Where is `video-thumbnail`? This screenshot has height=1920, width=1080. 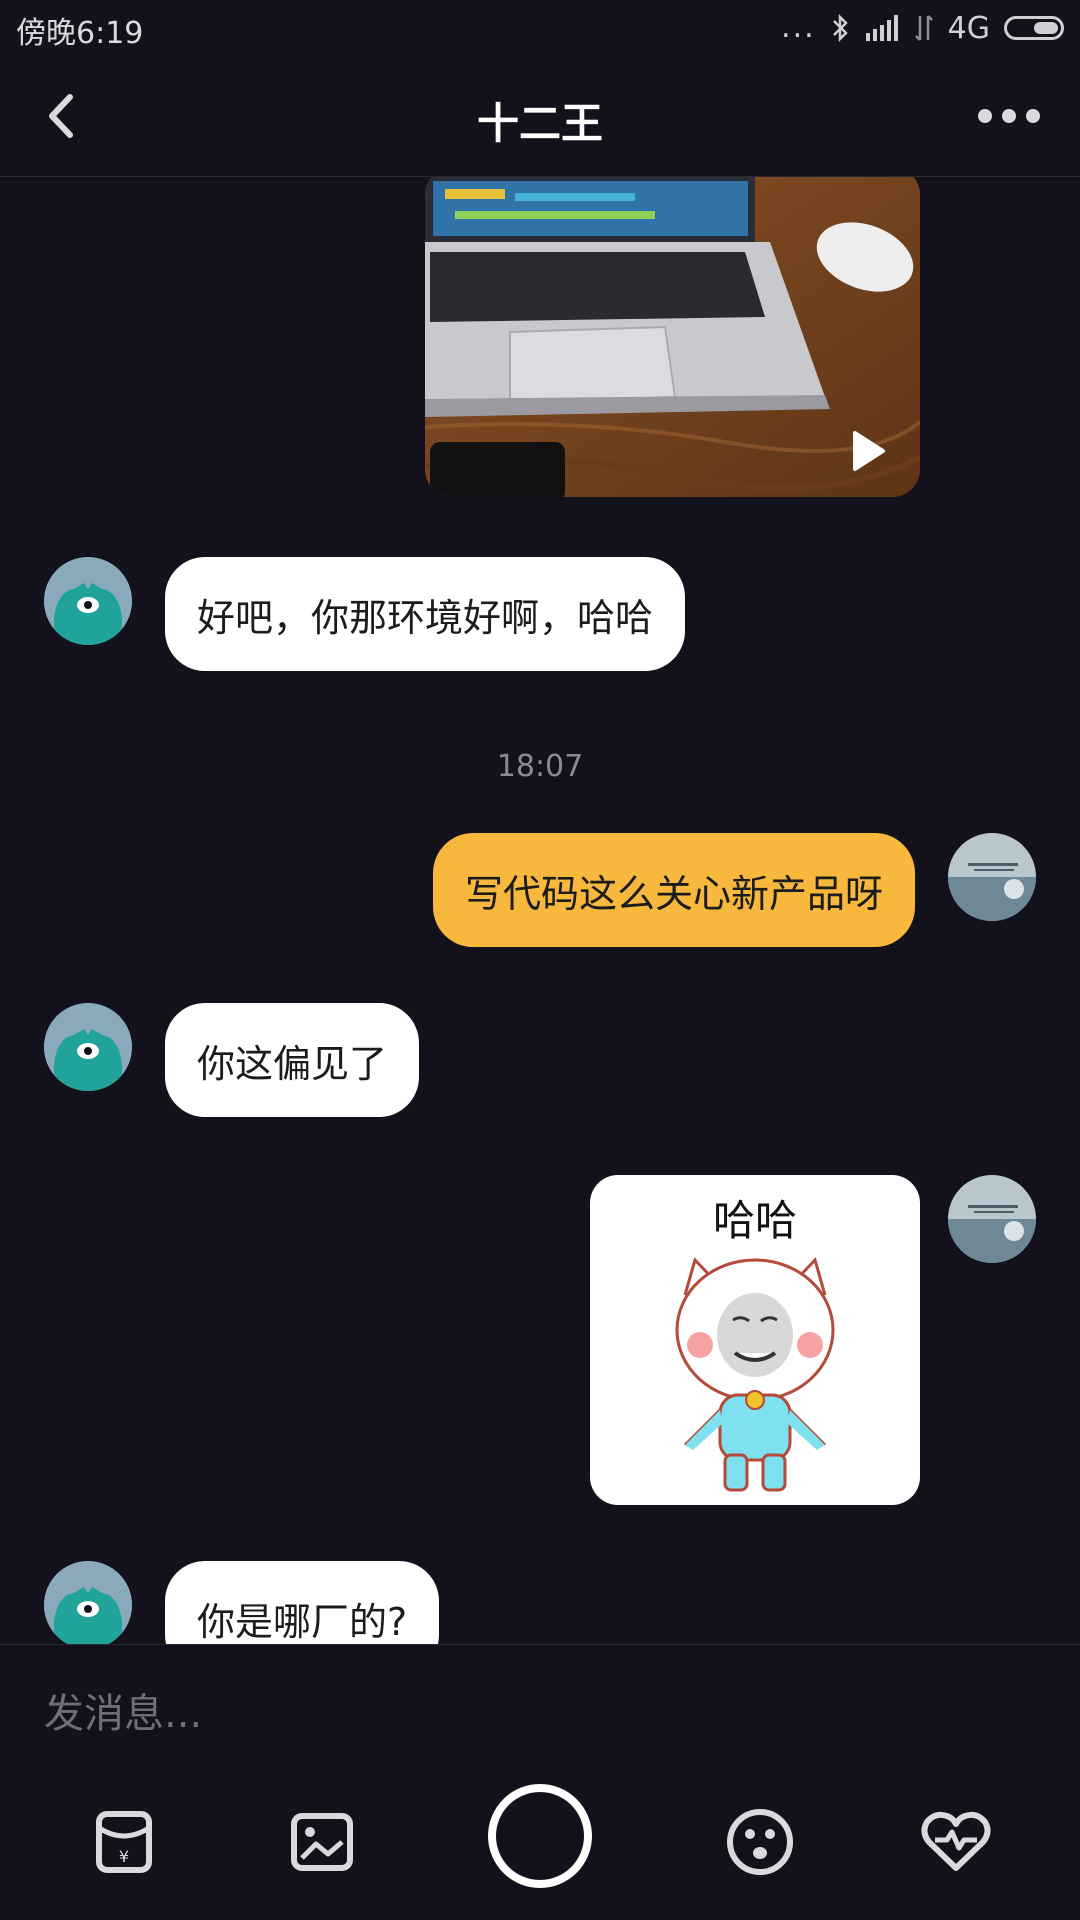 video-thumbnail is located at coordinates (672, 337).